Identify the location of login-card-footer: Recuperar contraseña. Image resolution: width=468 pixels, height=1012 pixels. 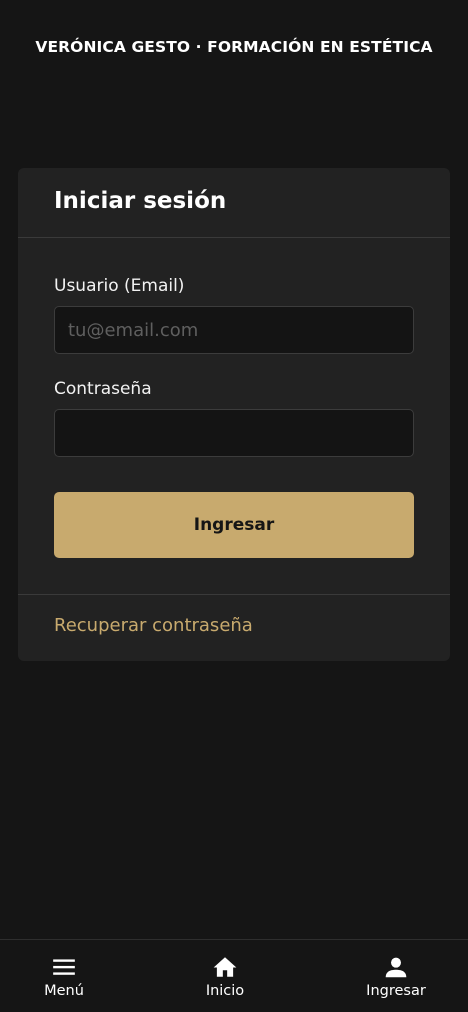
(234, 615).